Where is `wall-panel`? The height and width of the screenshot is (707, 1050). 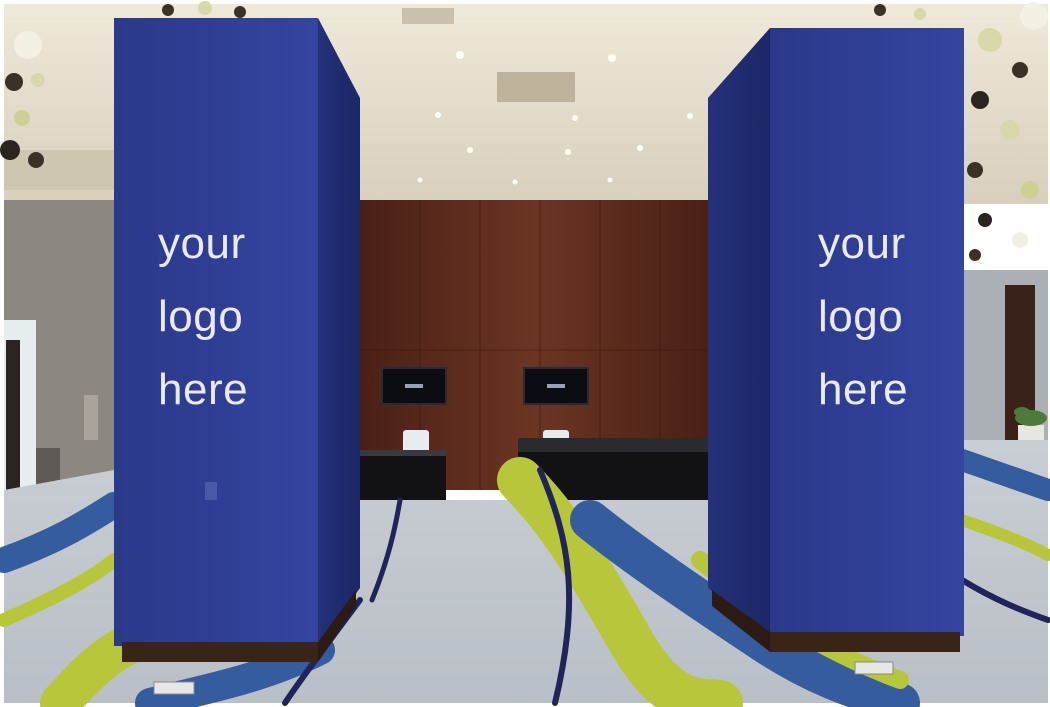
wall-panel is located at coordinates (91, 417).